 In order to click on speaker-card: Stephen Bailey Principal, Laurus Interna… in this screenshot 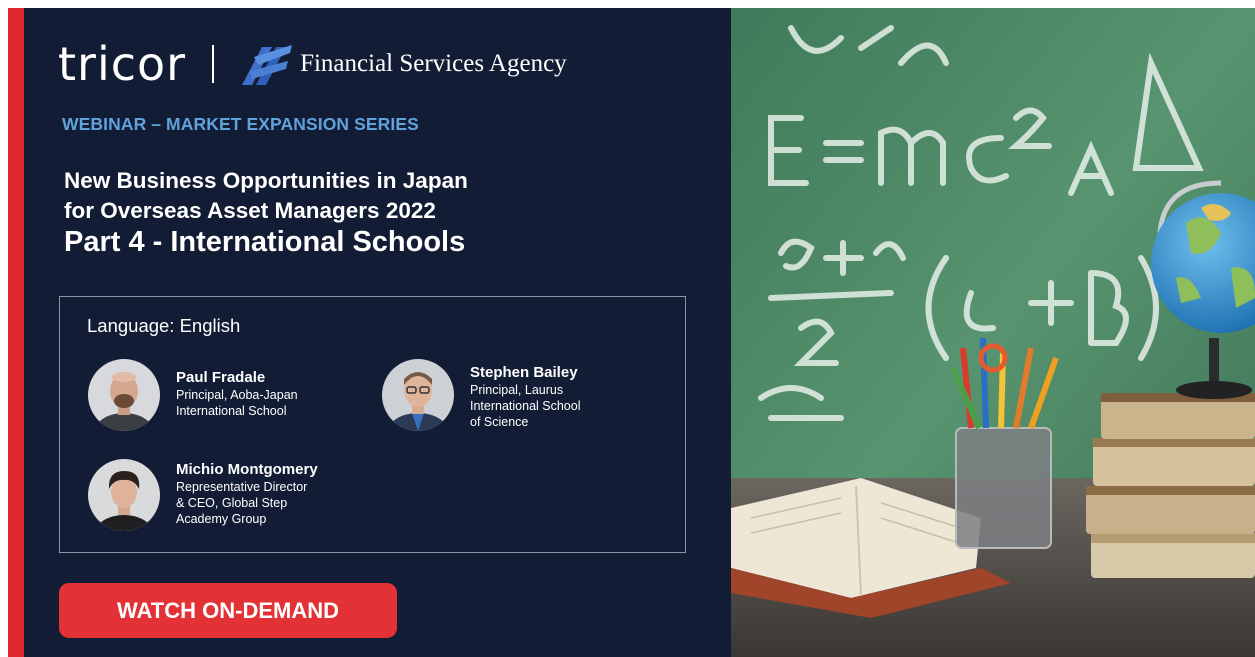, I will do `click(481, 395)`.